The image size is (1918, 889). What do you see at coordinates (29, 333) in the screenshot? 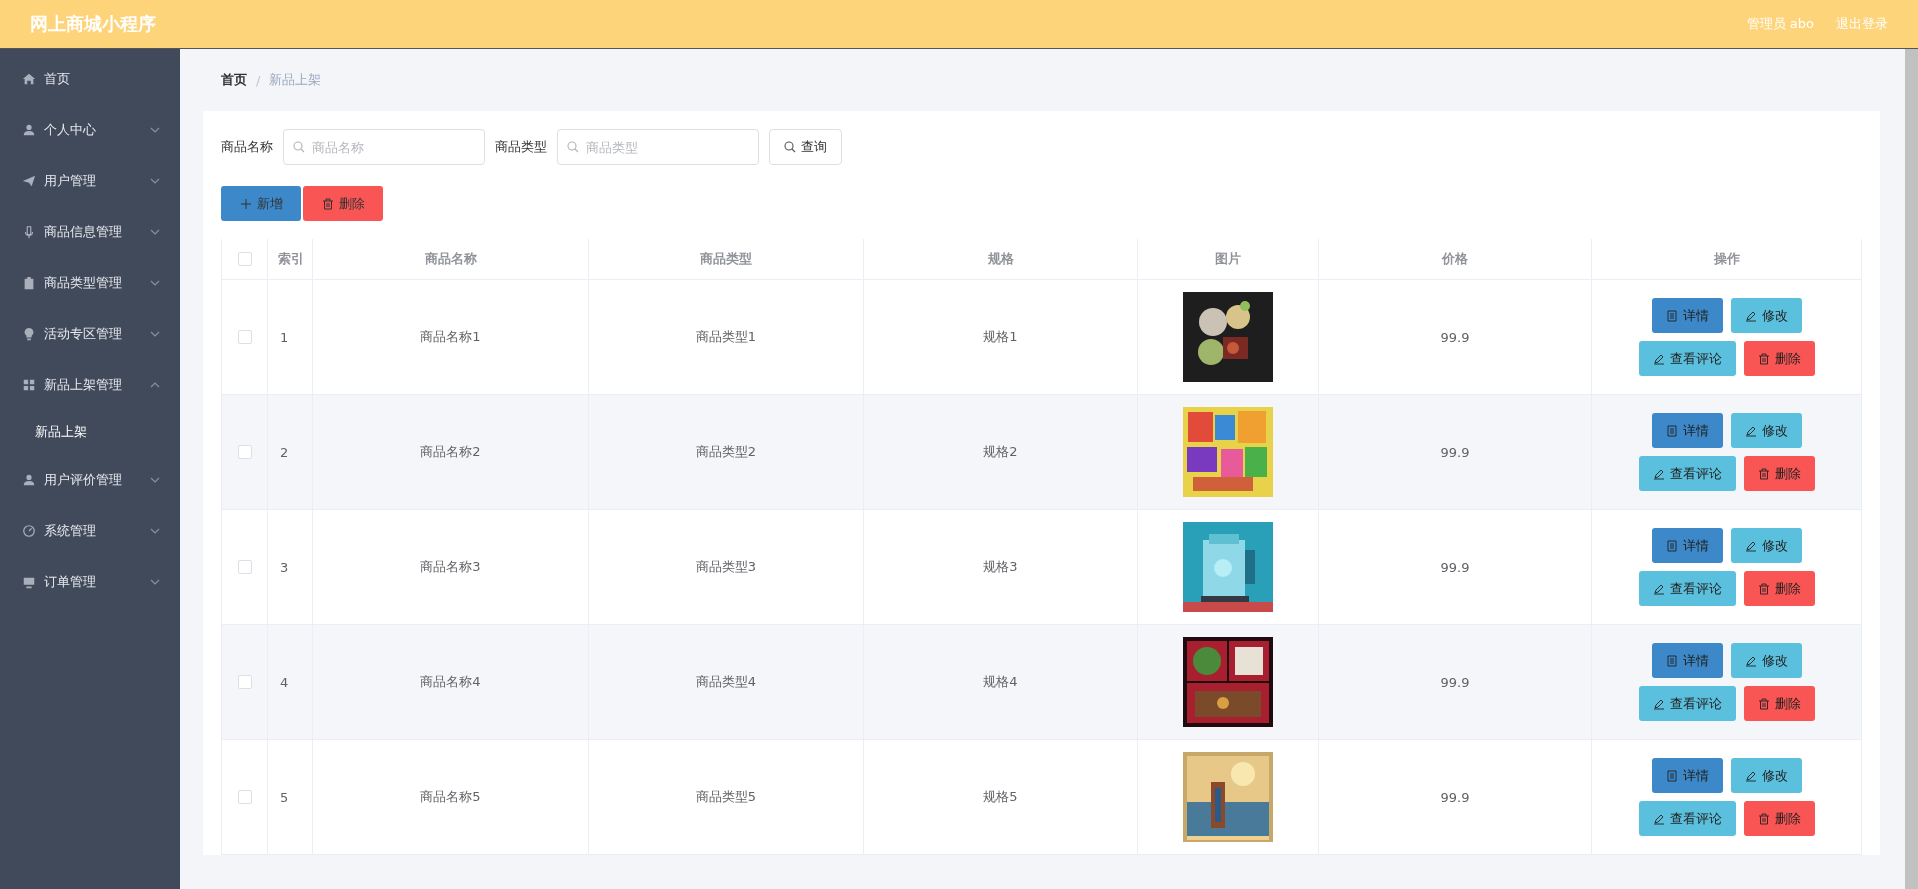
I see `bulb-icon` at bounding box center [29, 333].